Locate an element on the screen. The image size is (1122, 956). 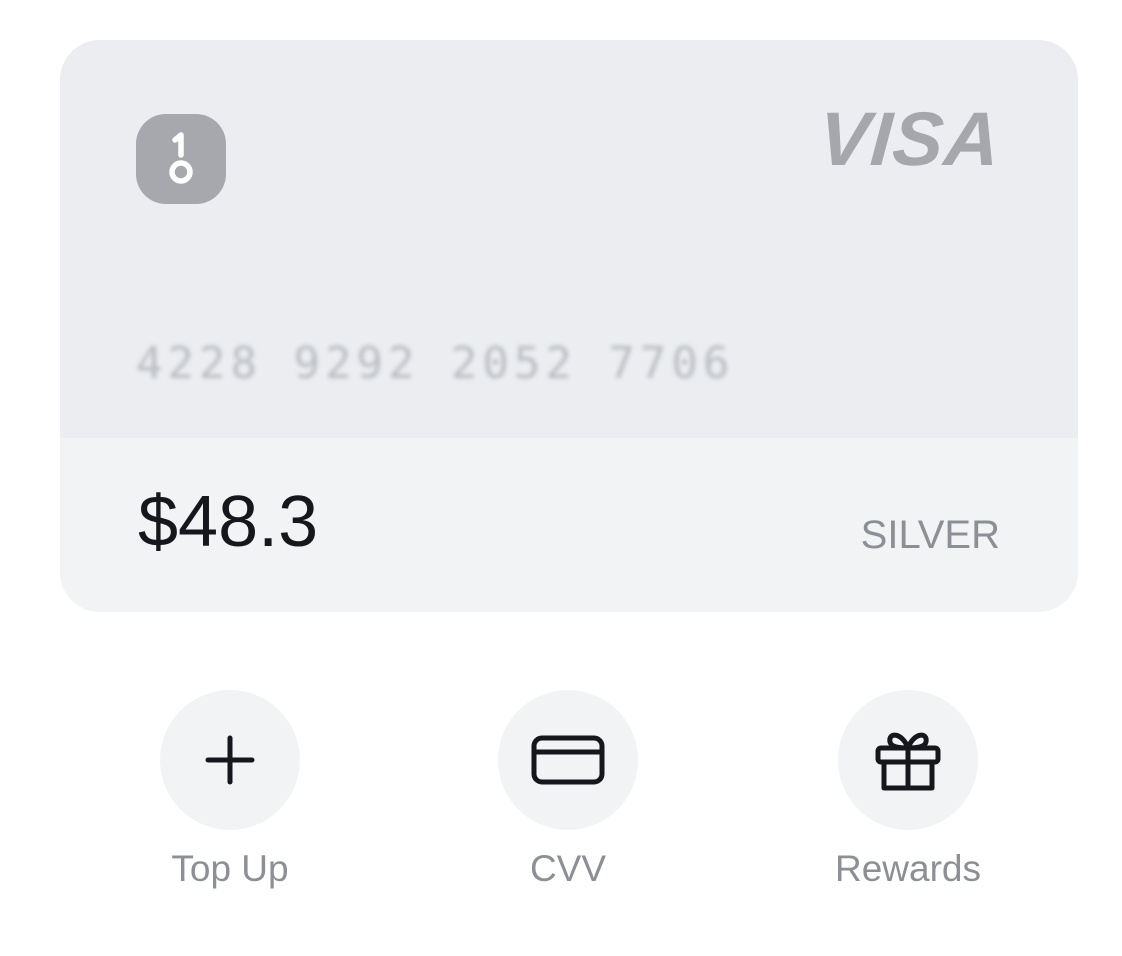
top-up-icon-circle is located at coordinates (230, 760).